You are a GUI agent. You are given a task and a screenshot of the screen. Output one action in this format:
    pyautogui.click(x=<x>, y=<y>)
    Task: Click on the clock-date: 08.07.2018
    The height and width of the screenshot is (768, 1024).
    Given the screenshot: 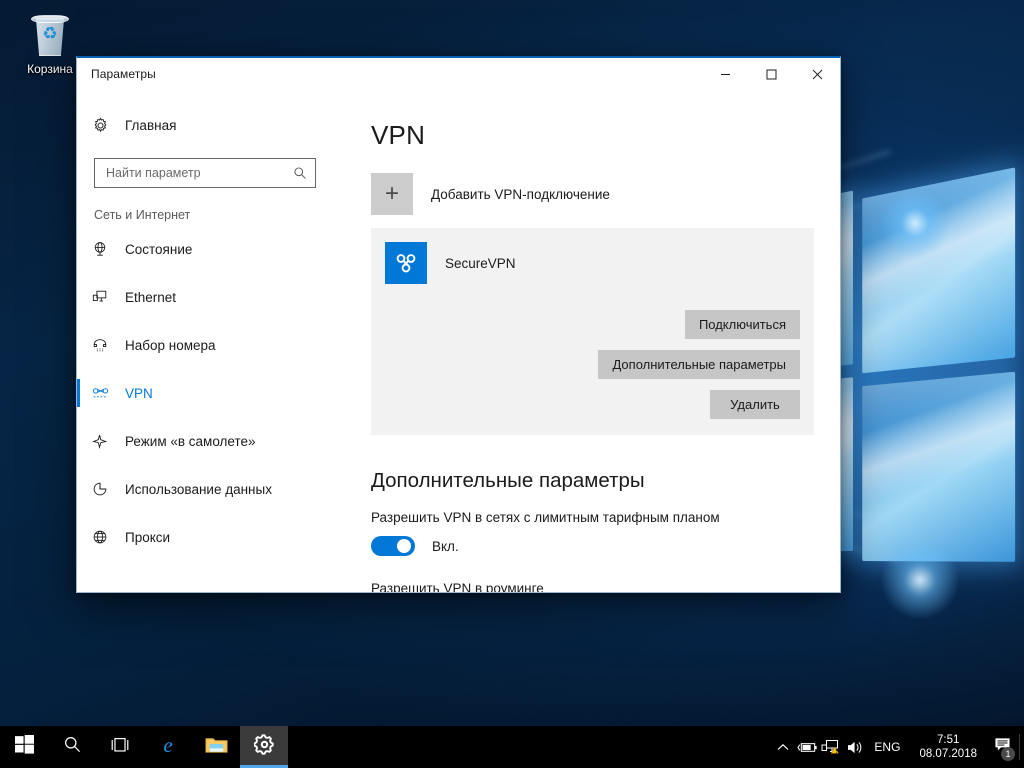 What is the action you would take?
    pyautogui.click(x=948, y=754)
    